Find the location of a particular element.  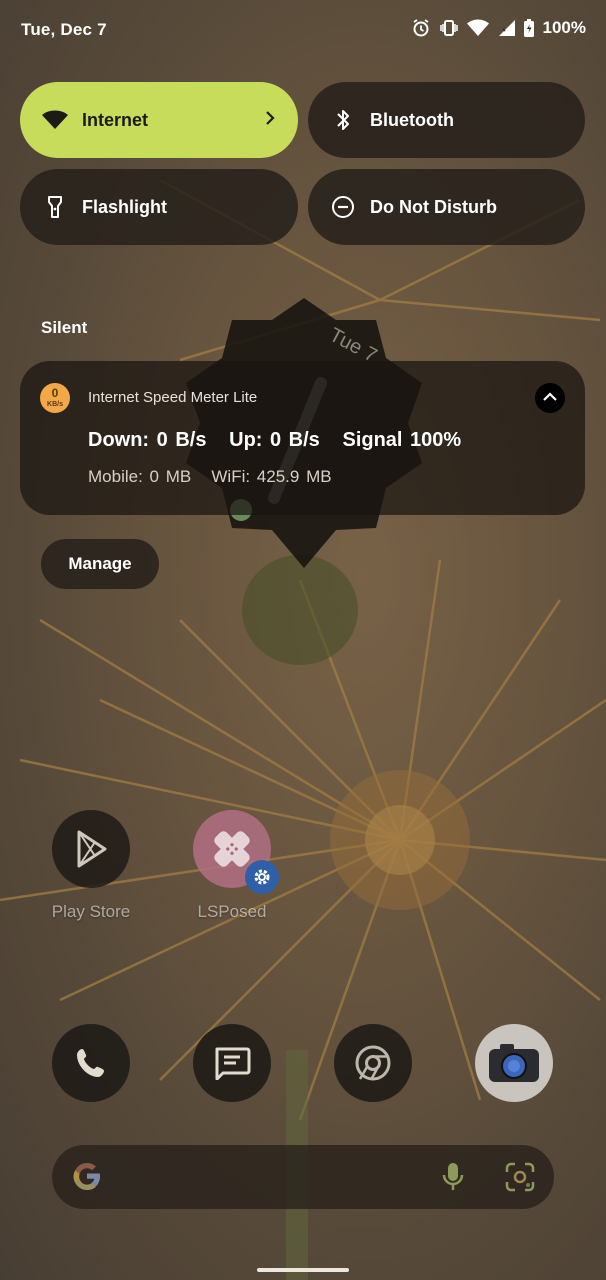

speed-meter-app-icon: 0 KB/s is located at coordinates (55, 398).